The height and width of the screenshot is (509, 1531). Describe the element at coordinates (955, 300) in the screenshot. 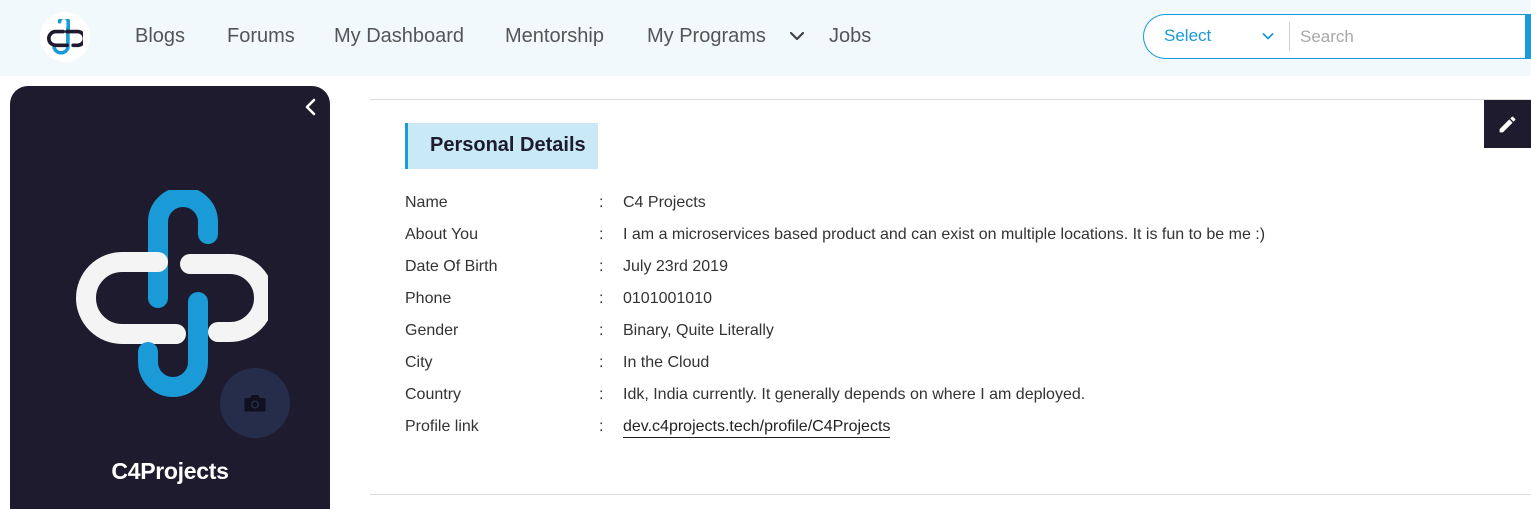

I see `detail-row-phone: Phone : 0101001010` at that location.